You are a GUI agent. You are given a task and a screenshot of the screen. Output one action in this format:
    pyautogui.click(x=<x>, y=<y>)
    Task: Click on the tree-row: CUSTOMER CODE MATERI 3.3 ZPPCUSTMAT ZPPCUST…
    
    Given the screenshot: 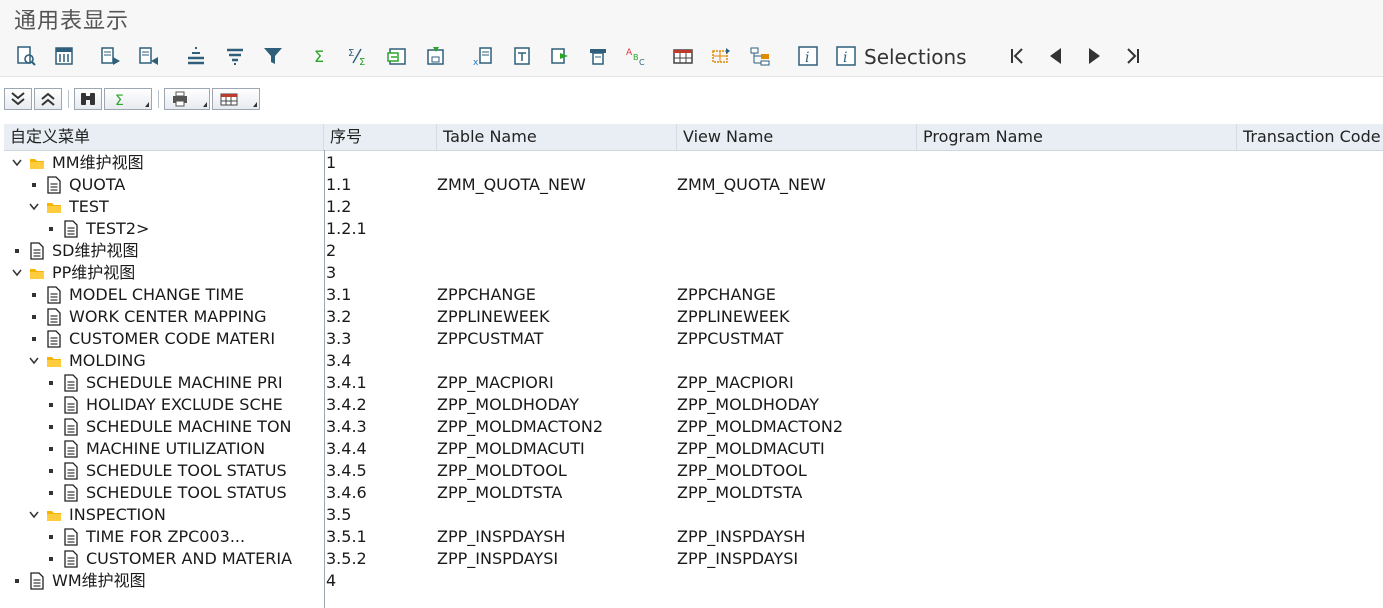 What is the action you would take?
    pyautogui.click(x=693, y=339)
    